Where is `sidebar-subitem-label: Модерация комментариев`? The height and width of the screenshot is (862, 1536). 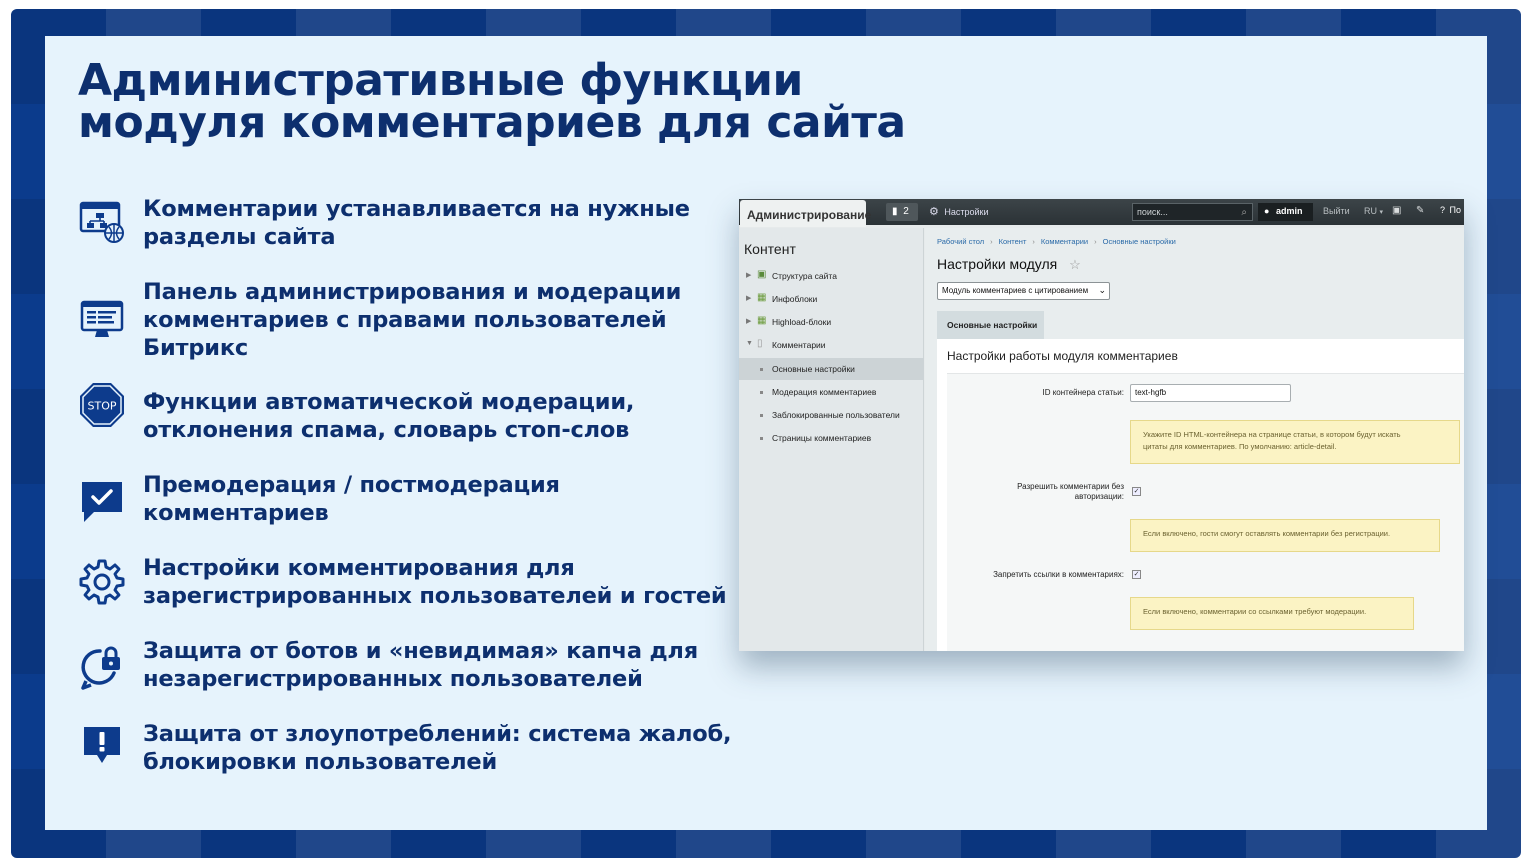 sidebar-subitem-label: Модерация комментариев is located at coordinates (824, 392).